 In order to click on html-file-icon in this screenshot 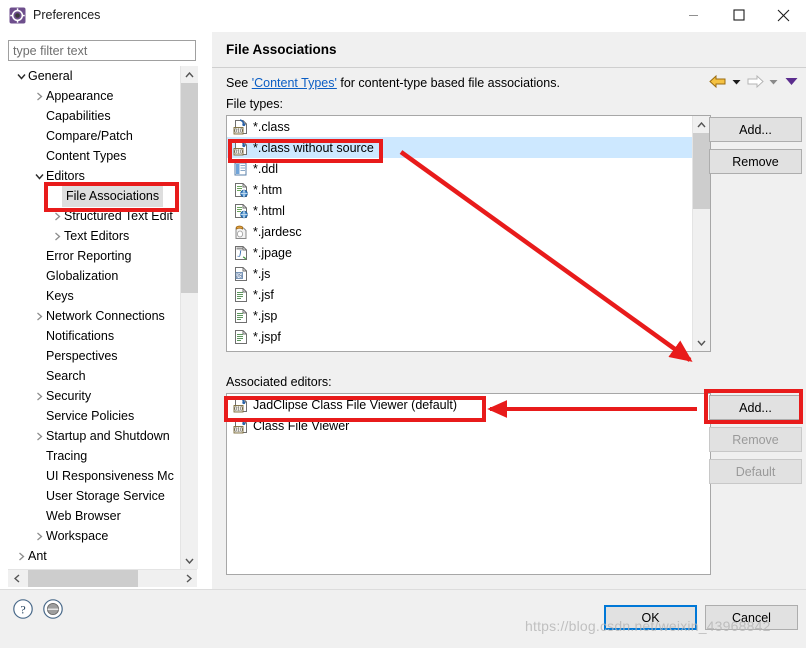, I will do `click(241, 211)`.